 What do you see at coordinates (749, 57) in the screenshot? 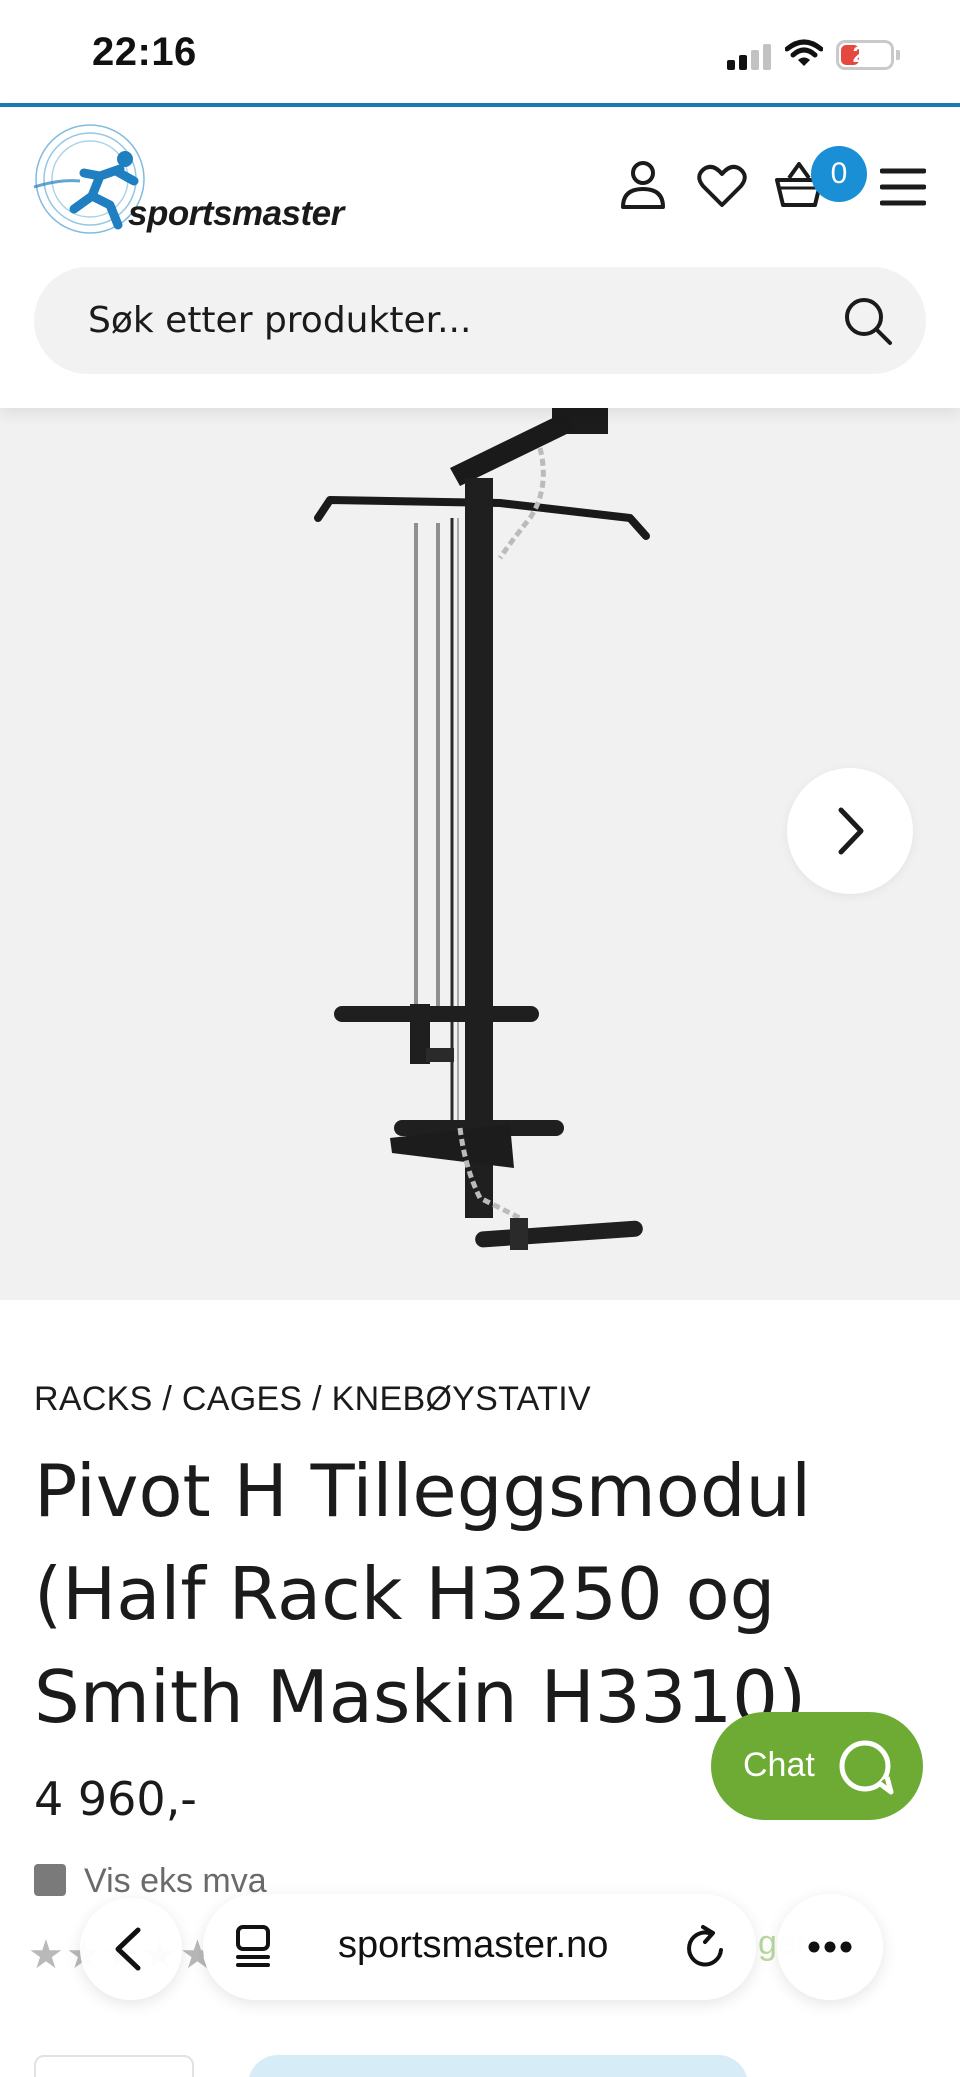
I see `signal-icon` at bounding box center [749, 57].